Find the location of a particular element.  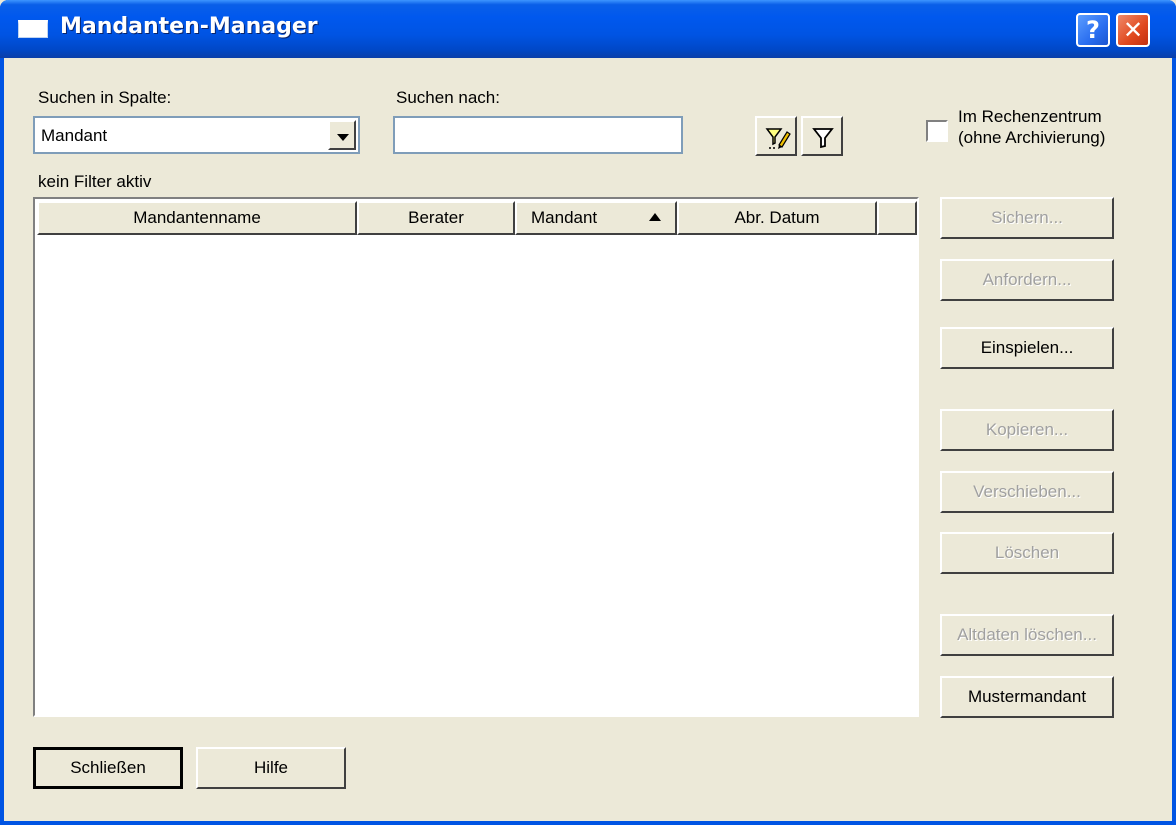

search-column-value: Mandant is located at coordinates (74, 135).